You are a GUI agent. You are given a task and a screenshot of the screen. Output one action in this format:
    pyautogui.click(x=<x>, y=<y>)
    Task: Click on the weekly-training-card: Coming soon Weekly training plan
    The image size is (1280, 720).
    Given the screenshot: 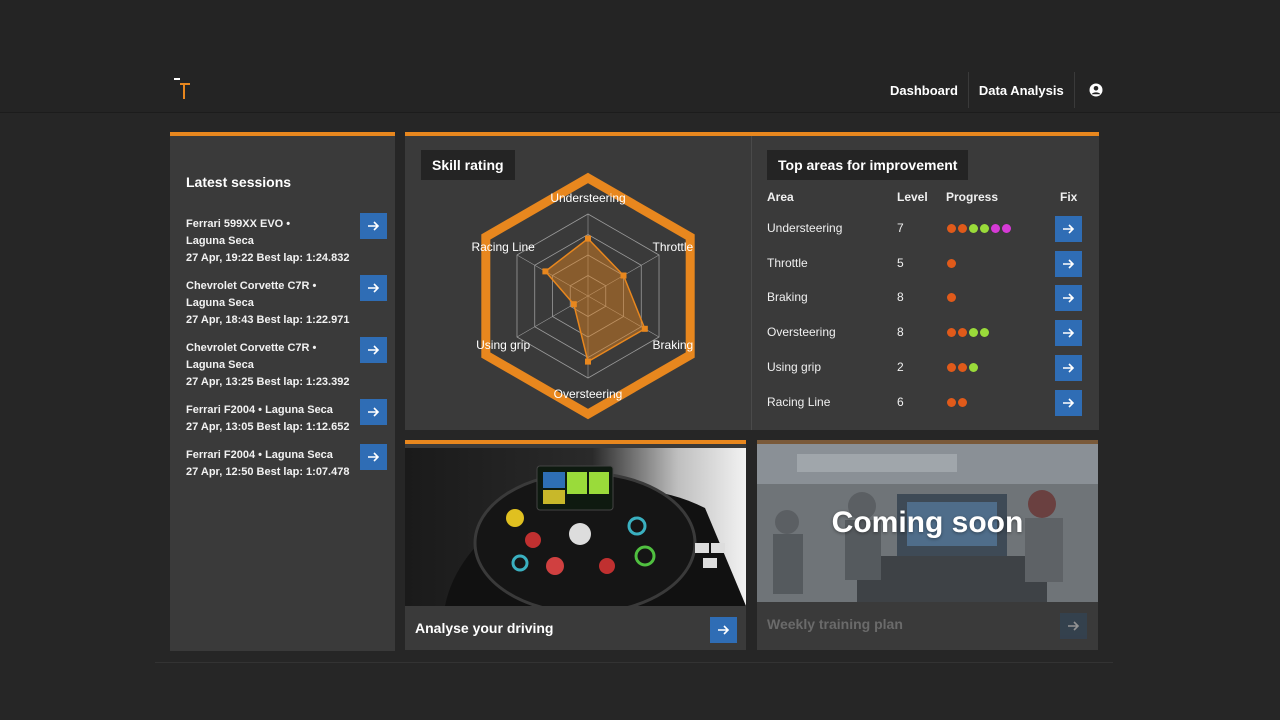 What is the action you would take?
    pyautogui.click(x=927, y=545)
    